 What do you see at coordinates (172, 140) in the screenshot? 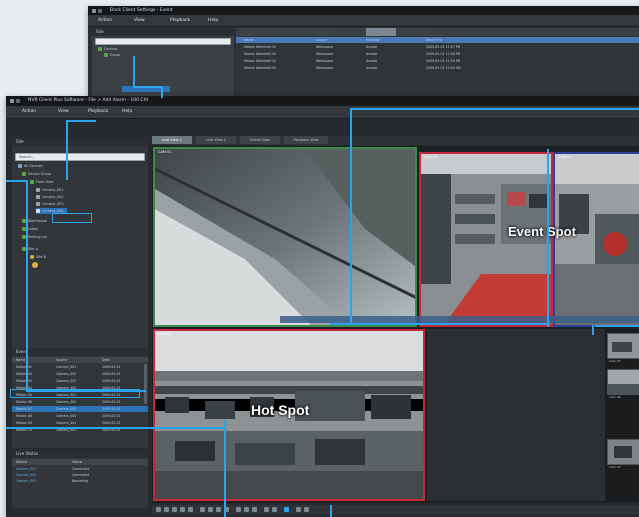
I see `tab-live-view-1: Live View 1` at bounding box center [172, 140].